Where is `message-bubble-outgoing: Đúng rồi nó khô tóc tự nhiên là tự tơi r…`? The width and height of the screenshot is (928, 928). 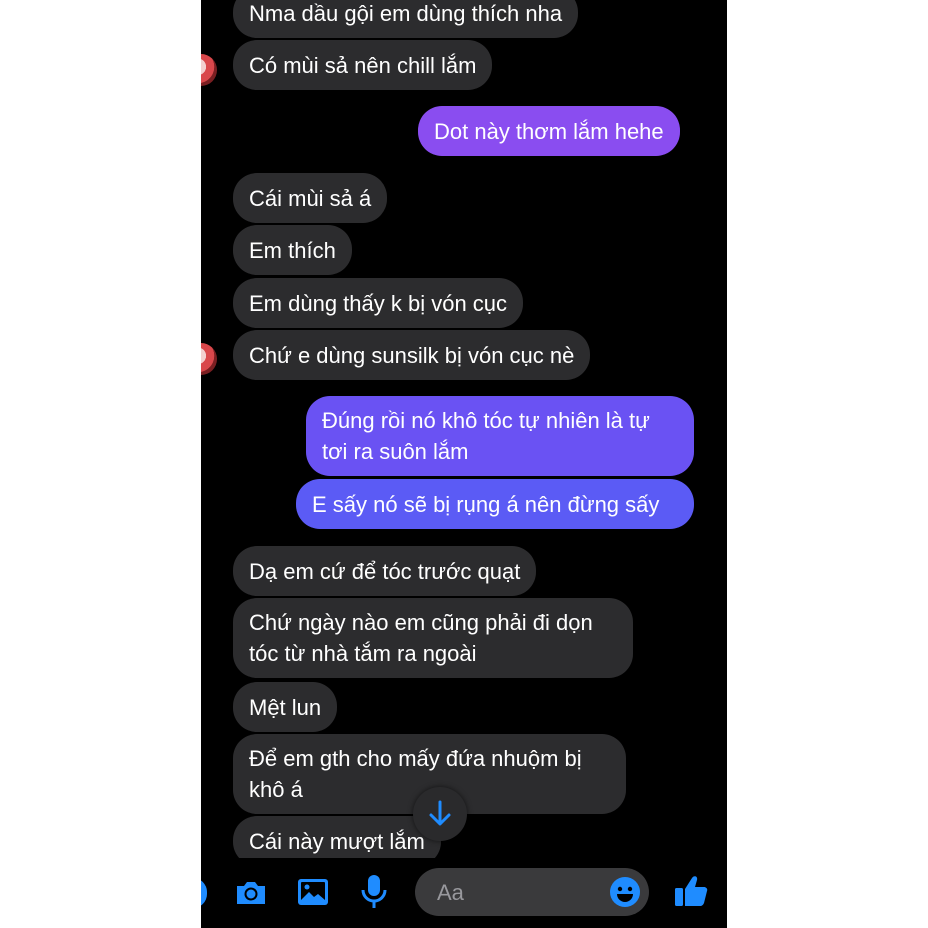
message-bubble-outgoing: Đúng rồi nó khô tóc tự nhiên là tự tơi r… is located at coordinates (500, 436).